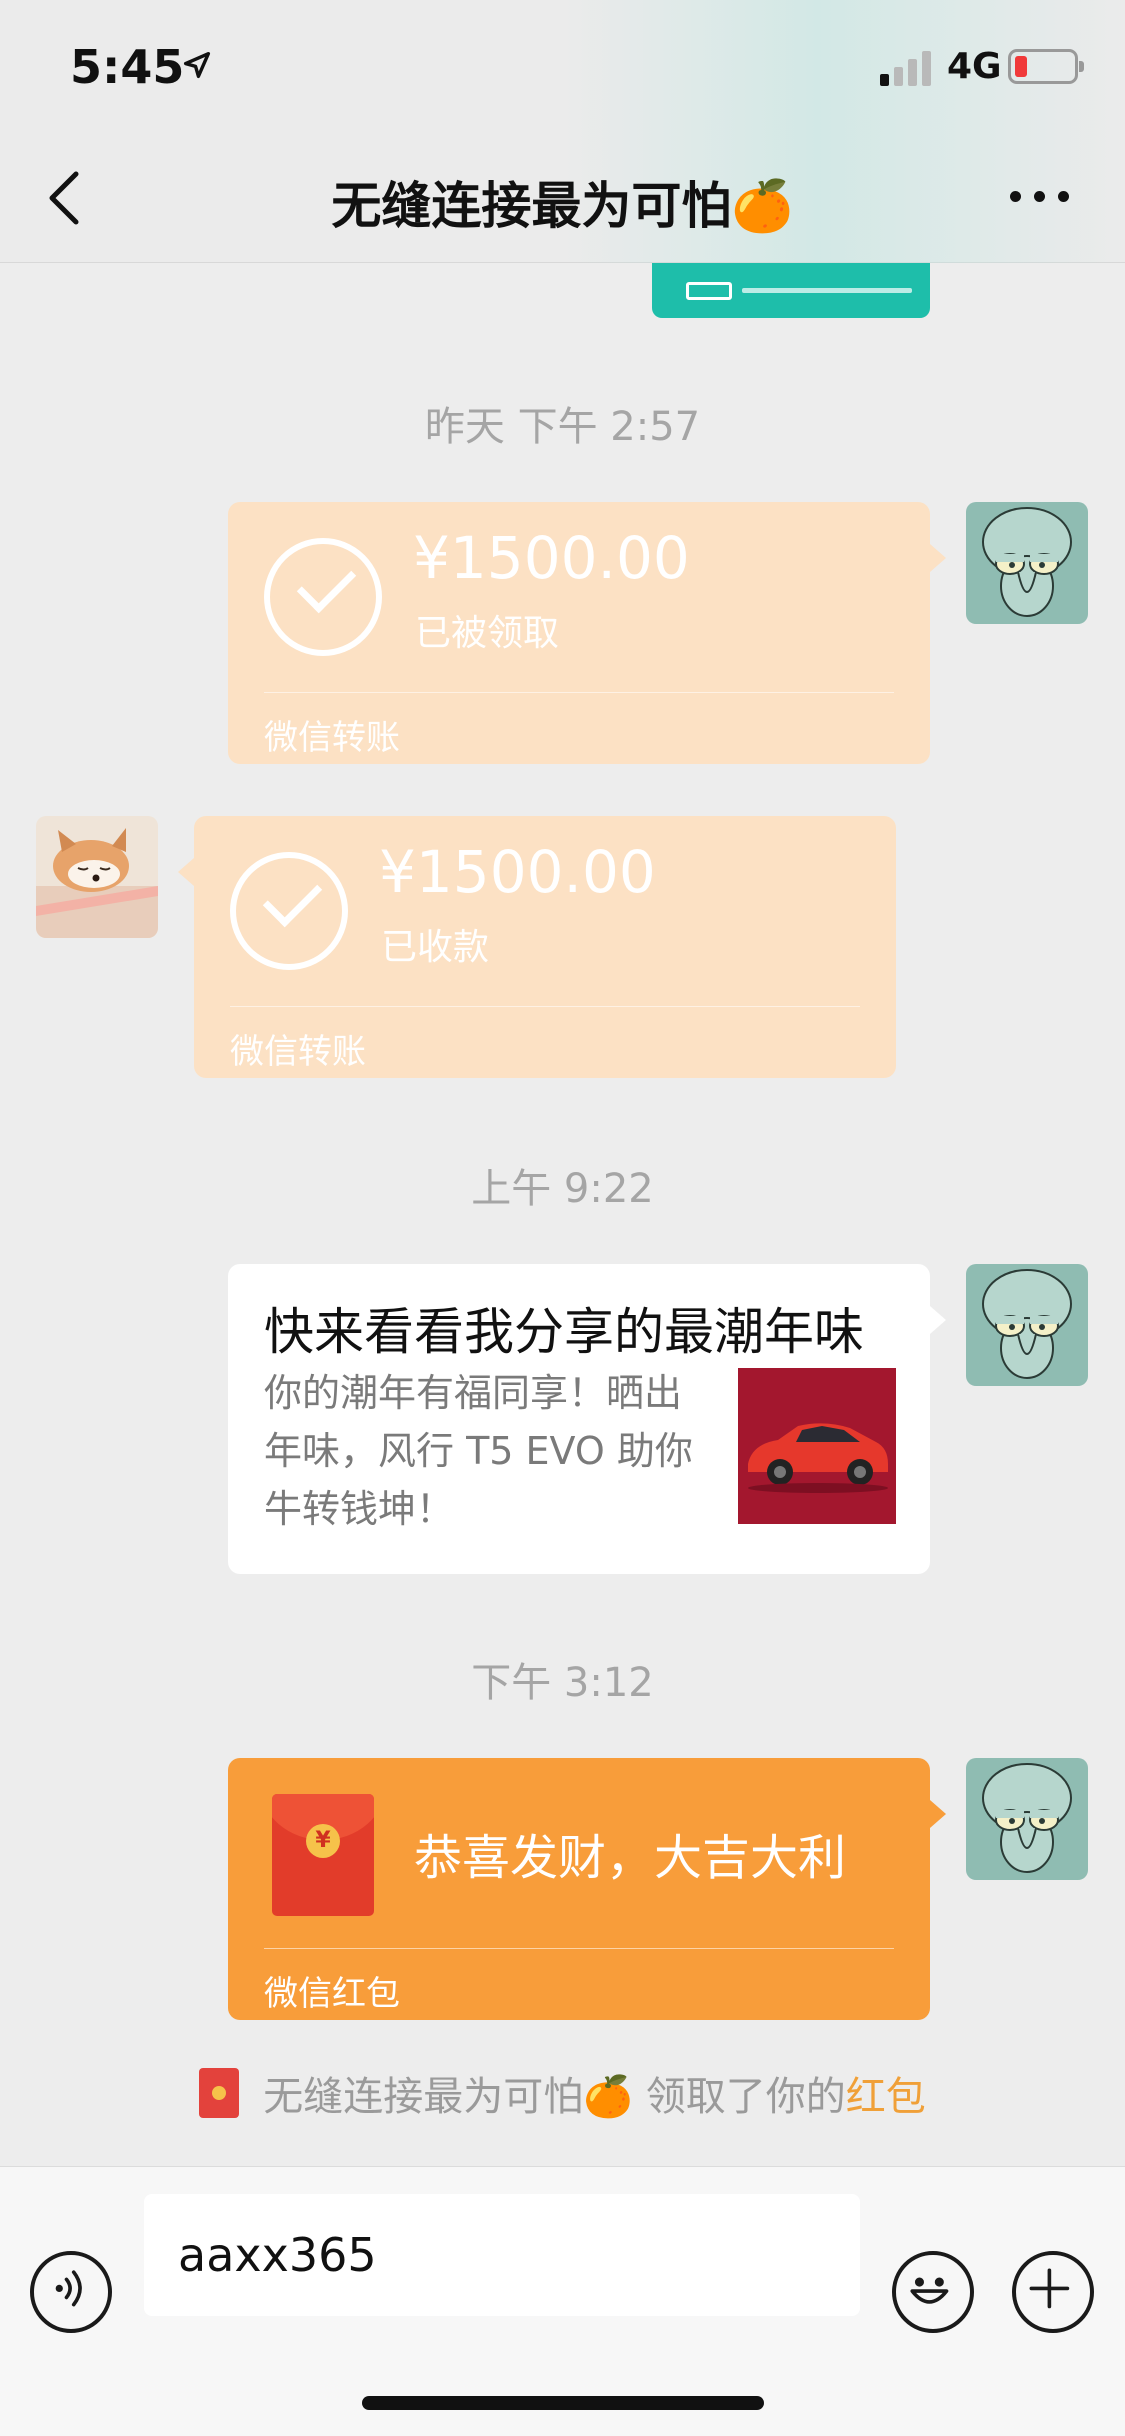 The width and height of the screenshot is (1125, 2436). Describe the element at coordinates (562, 1683) in the screenshot. I see `timestamp: 下午 3:12` at that location.